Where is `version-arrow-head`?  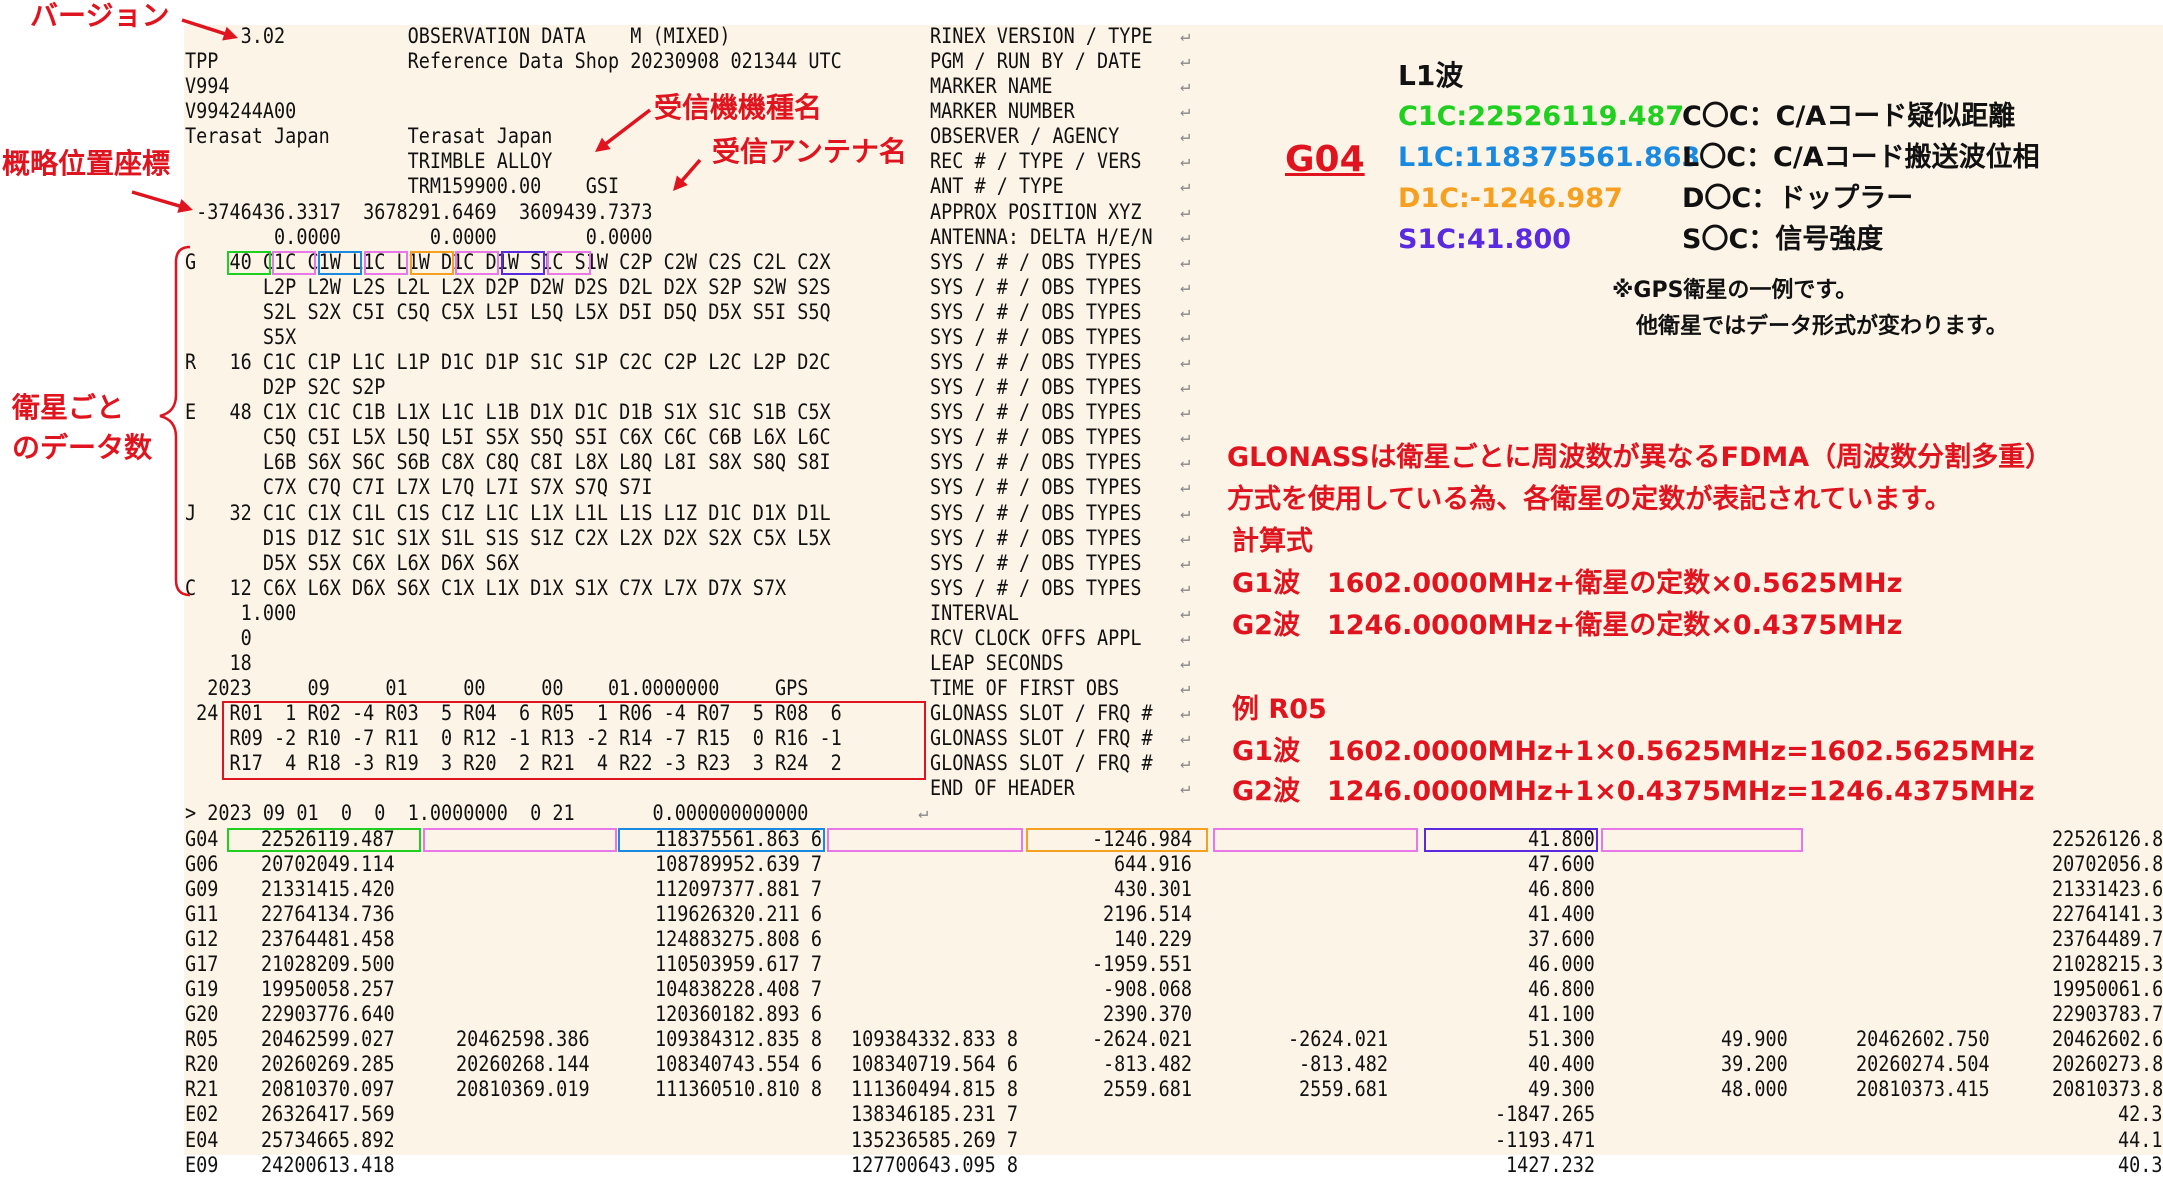
version-arrow-head is located at coordinates (230, 33).